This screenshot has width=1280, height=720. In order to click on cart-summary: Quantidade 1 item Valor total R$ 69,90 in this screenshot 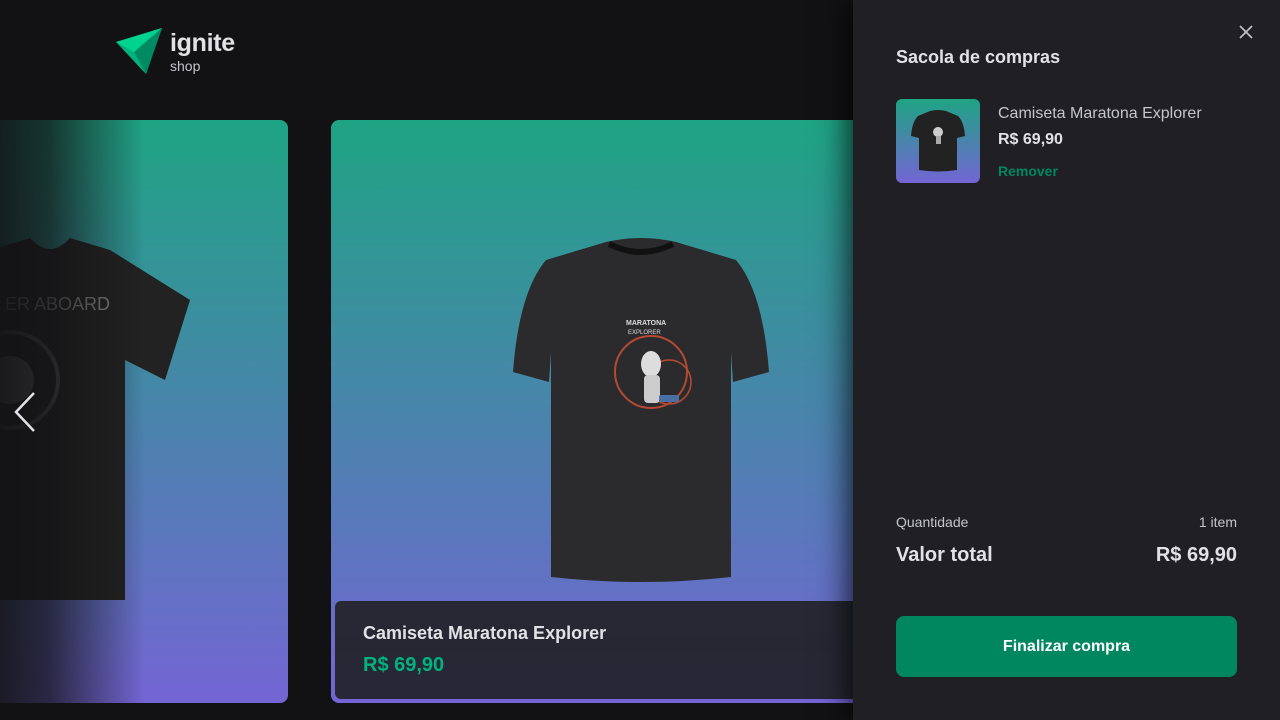, I will do `click(1066, 540)`.